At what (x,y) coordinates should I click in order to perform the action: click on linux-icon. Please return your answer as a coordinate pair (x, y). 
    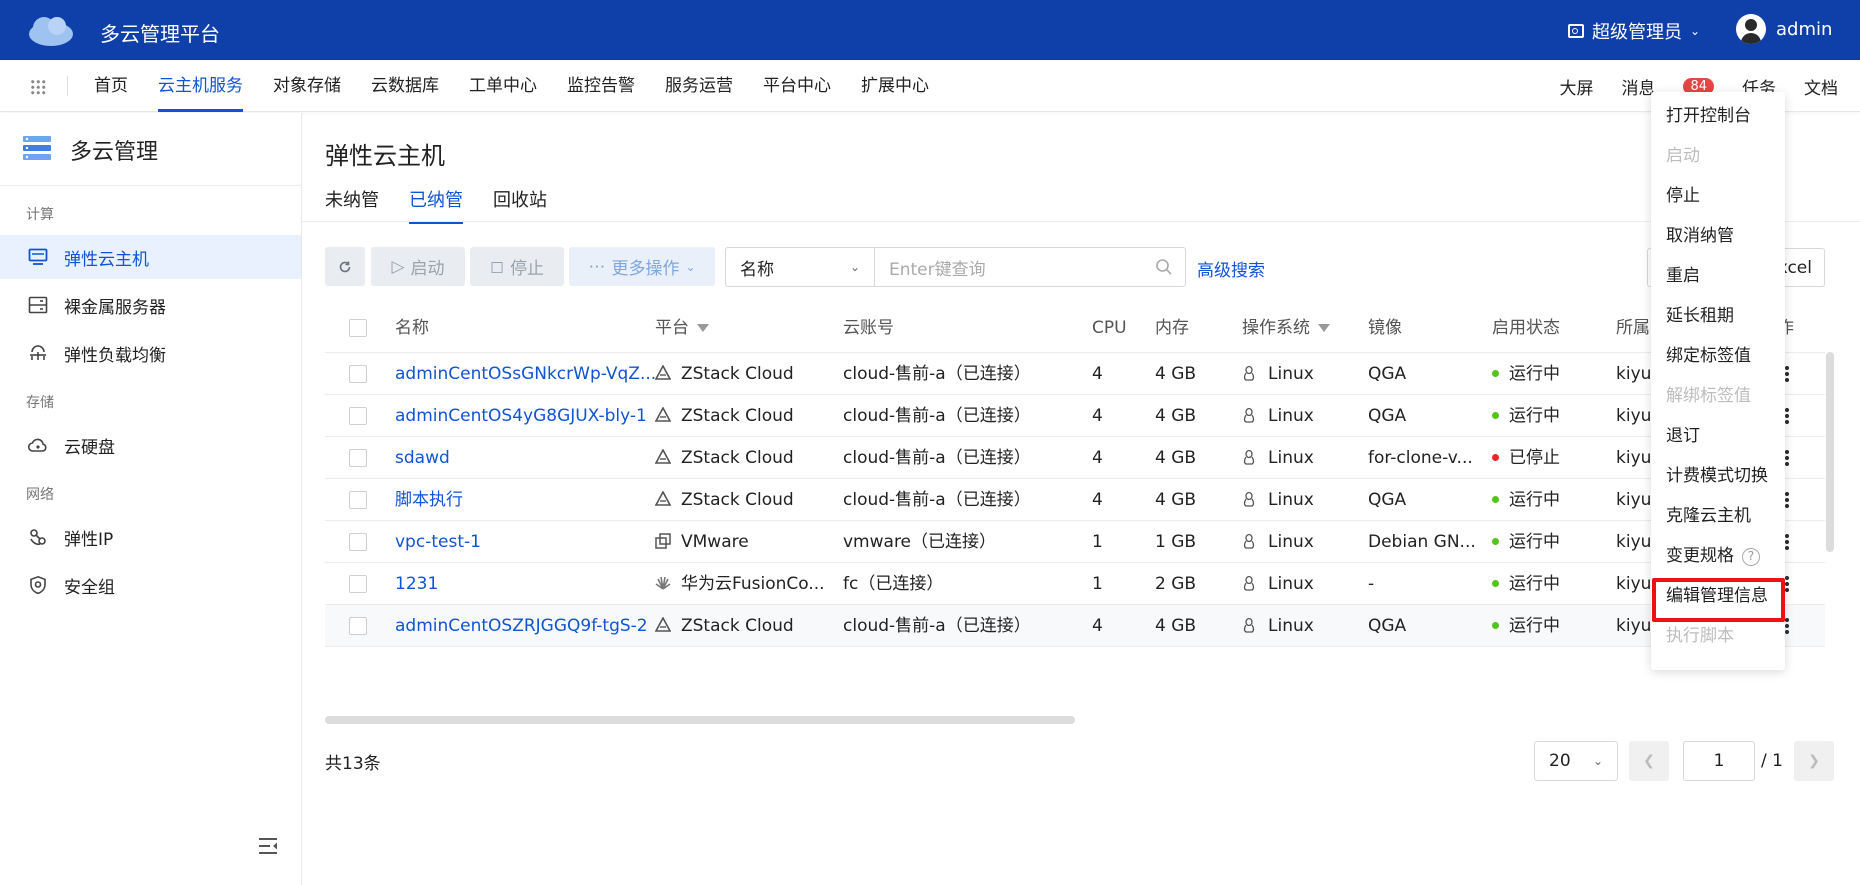
    Looking at the image, I should click on (1249, 452).